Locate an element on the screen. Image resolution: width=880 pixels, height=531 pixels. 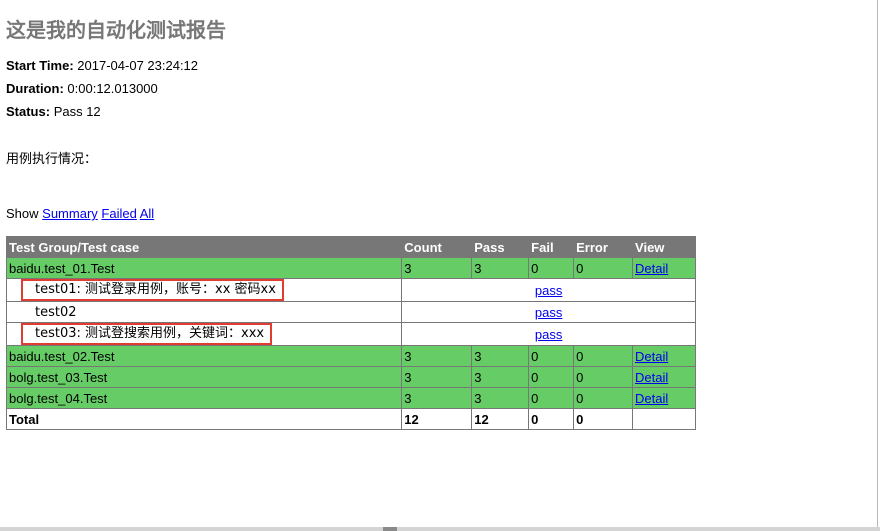
case-name-cell: test03: 测试登搜索用例，关键词：xxx is located at coordinates (204, 334).